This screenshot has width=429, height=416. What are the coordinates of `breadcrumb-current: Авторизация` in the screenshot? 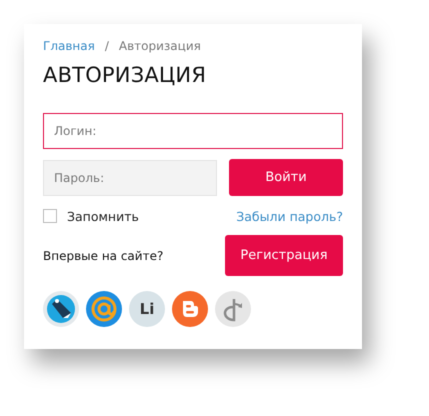 It's located at (159, 46).